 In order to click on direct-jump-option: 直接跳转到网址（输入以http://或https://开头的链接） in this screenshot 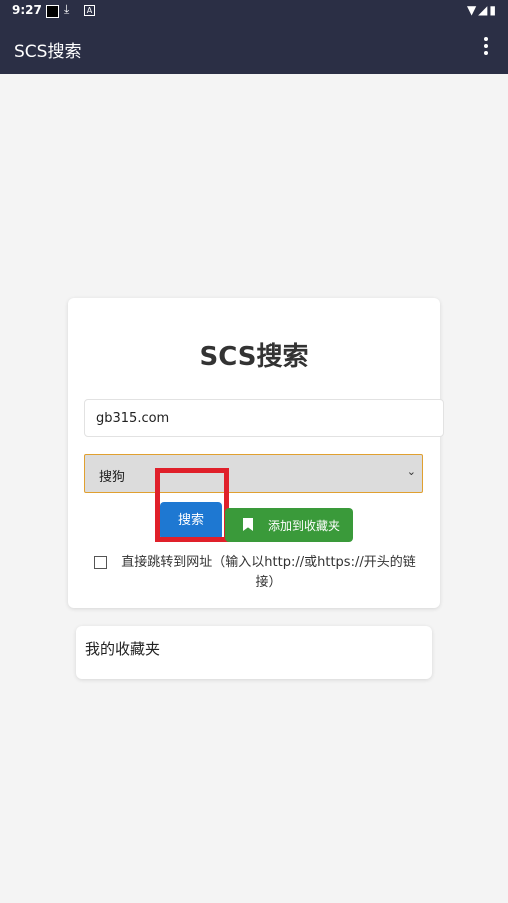, I will do `click(259, 573)`.